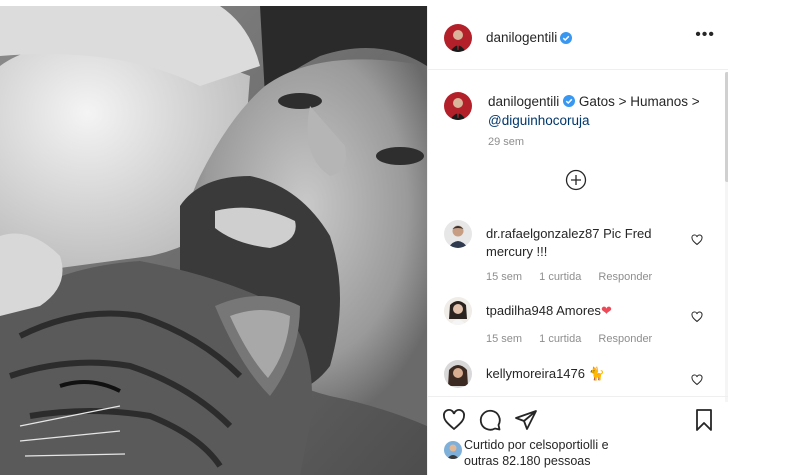 The width and height of the screenshot is (789, 475). I want to click on comment-username: kellymoreira1476, so click(535, 373).